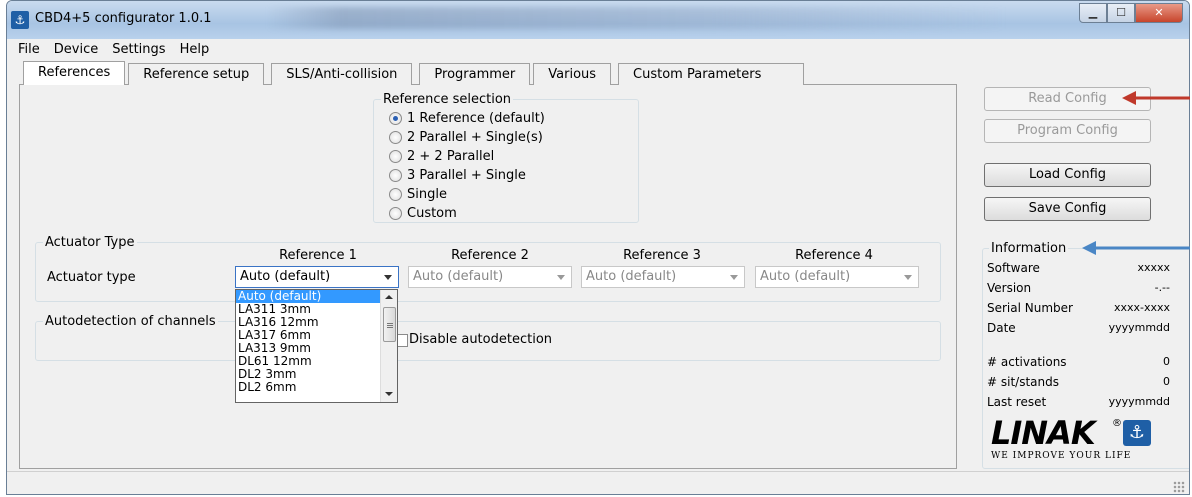 This screenshot has height=497, width=1192. I want to click on radio-label: 1 Reference (default), so click(476, 118).